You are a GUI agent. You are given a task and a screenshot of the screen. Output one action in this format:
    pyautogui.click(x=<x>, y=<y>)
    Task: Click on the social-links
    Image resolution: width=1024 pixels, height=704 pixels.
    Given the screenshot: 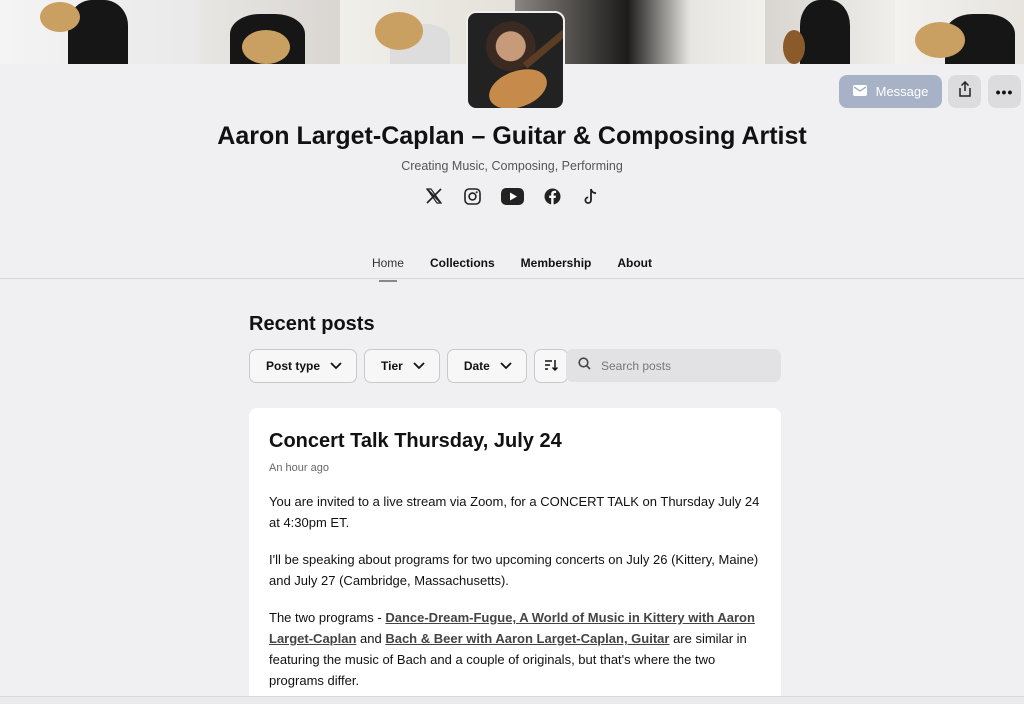 What is the action you would take?
    pyautogui.click(x=512, y=196)
    